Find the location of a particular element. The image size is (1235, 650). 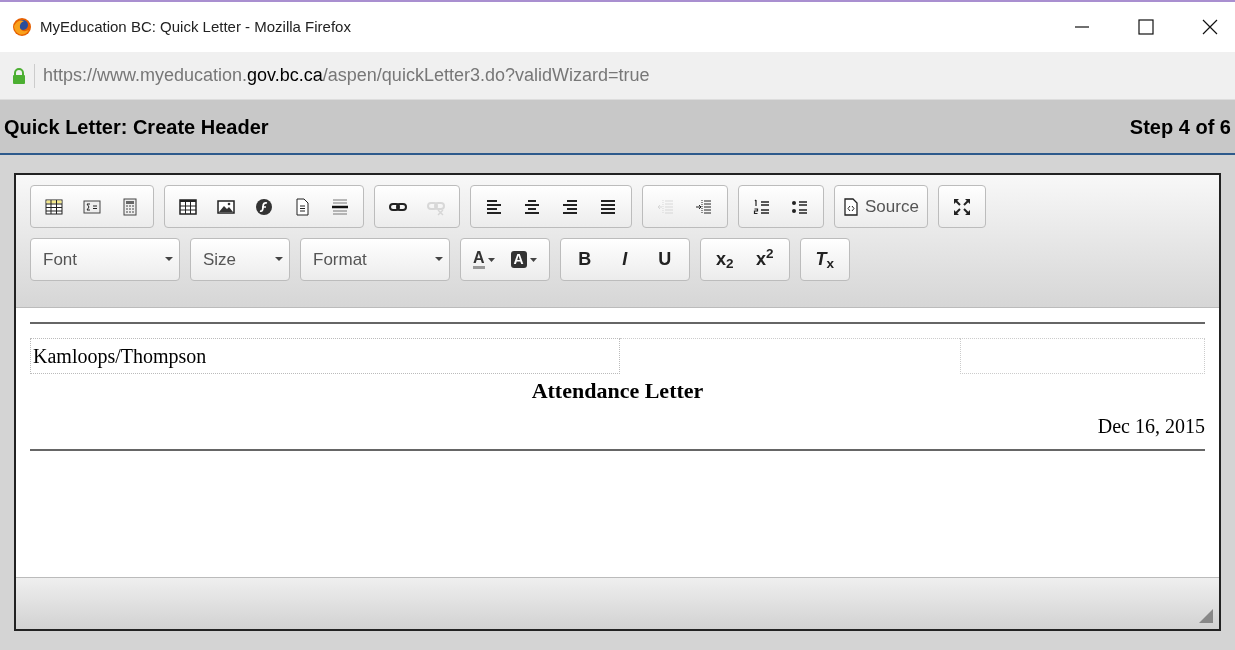

image-icon is located at coordinates (226, 206).